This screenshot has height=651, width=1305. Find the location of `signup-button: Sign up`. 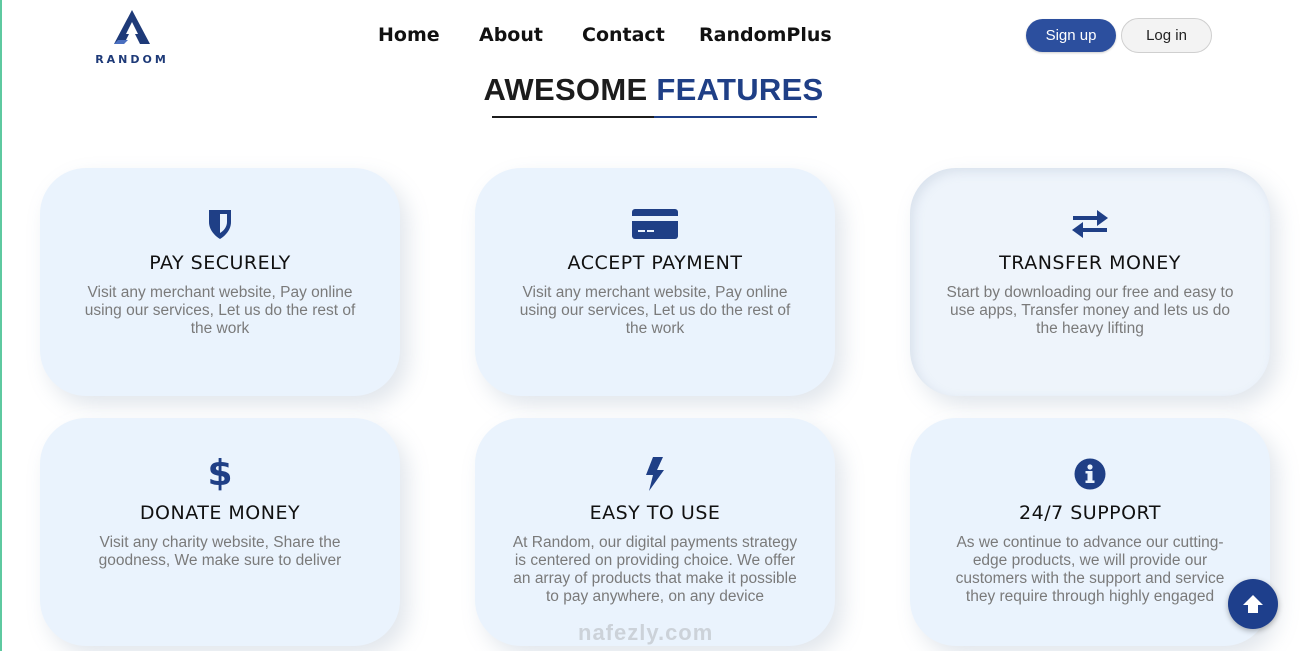

signup-button: Sign up is located at coordinates (1071, 35).